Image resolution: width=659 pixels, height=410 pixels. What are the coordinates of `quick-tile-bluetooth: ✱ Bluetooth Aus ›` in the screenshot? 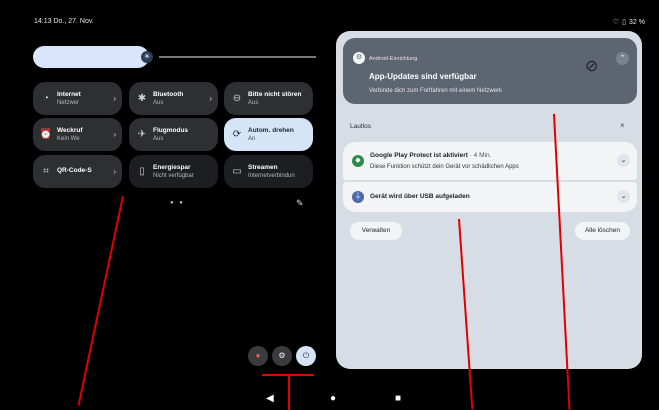 It's located at (173, 98).